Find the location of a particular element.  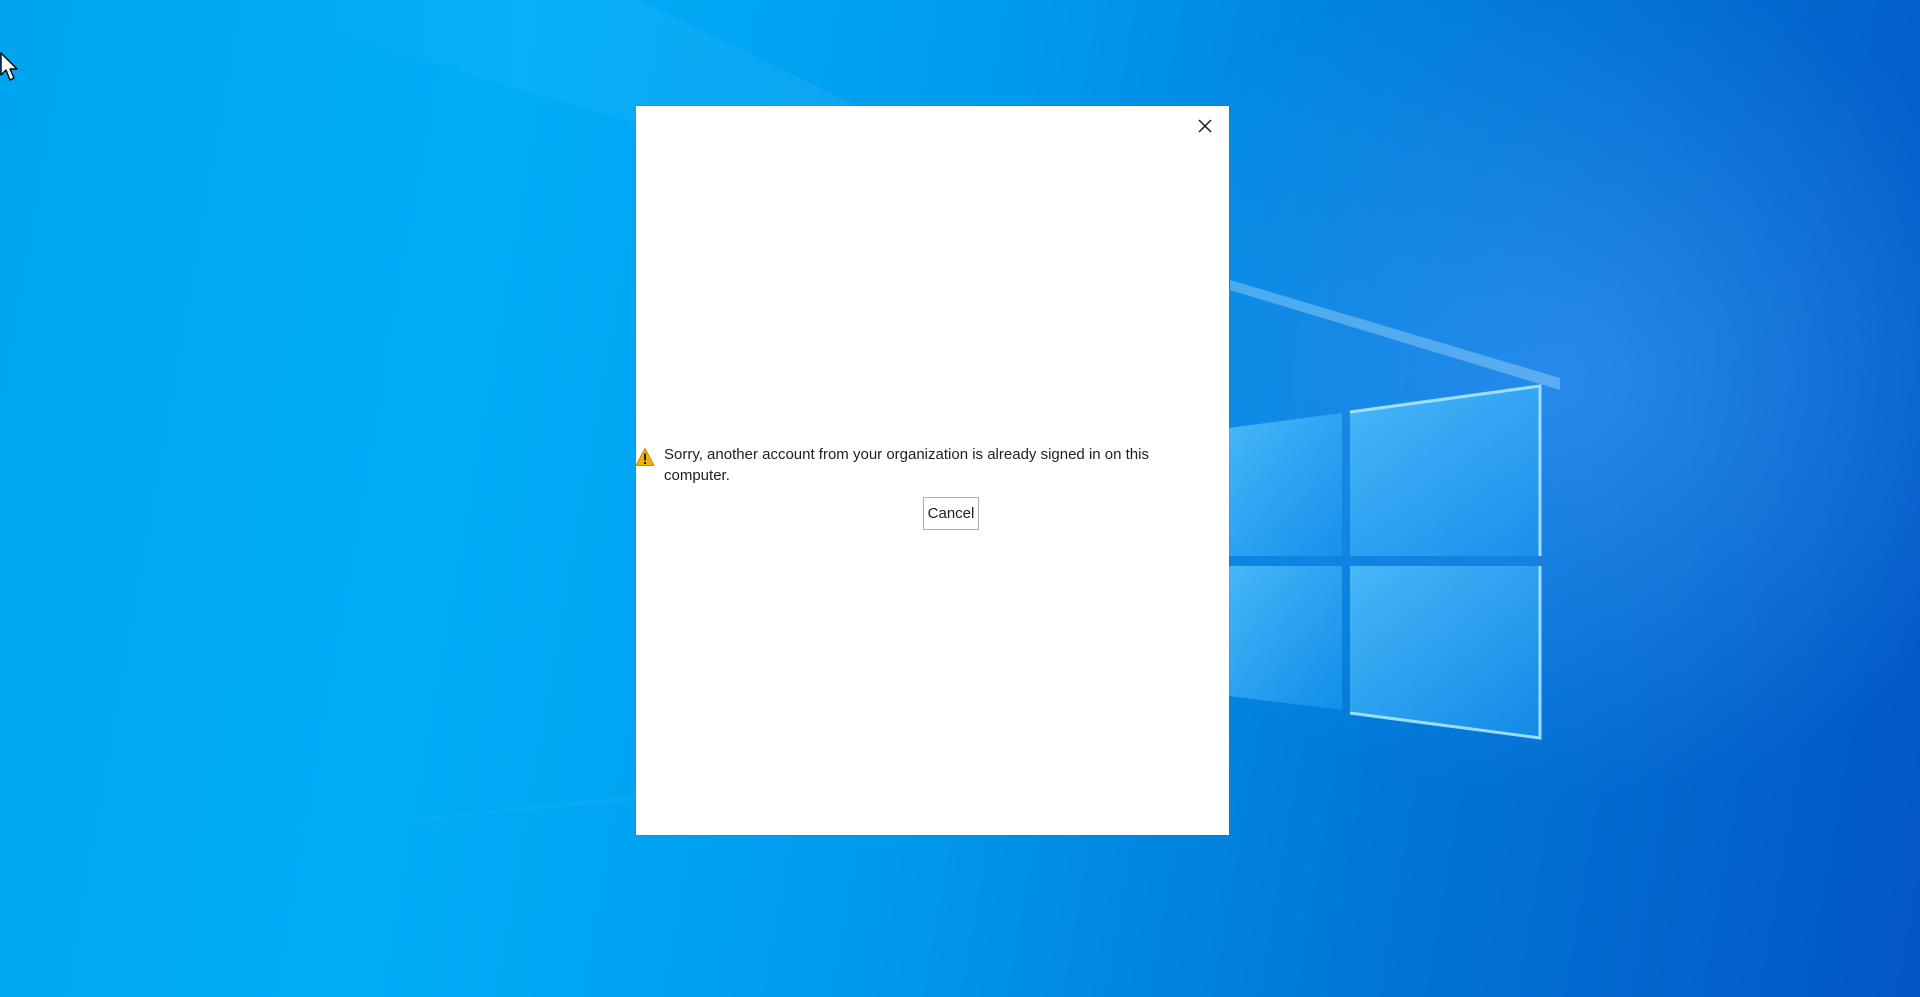

close-icon is located at coordinates (1205, 126).